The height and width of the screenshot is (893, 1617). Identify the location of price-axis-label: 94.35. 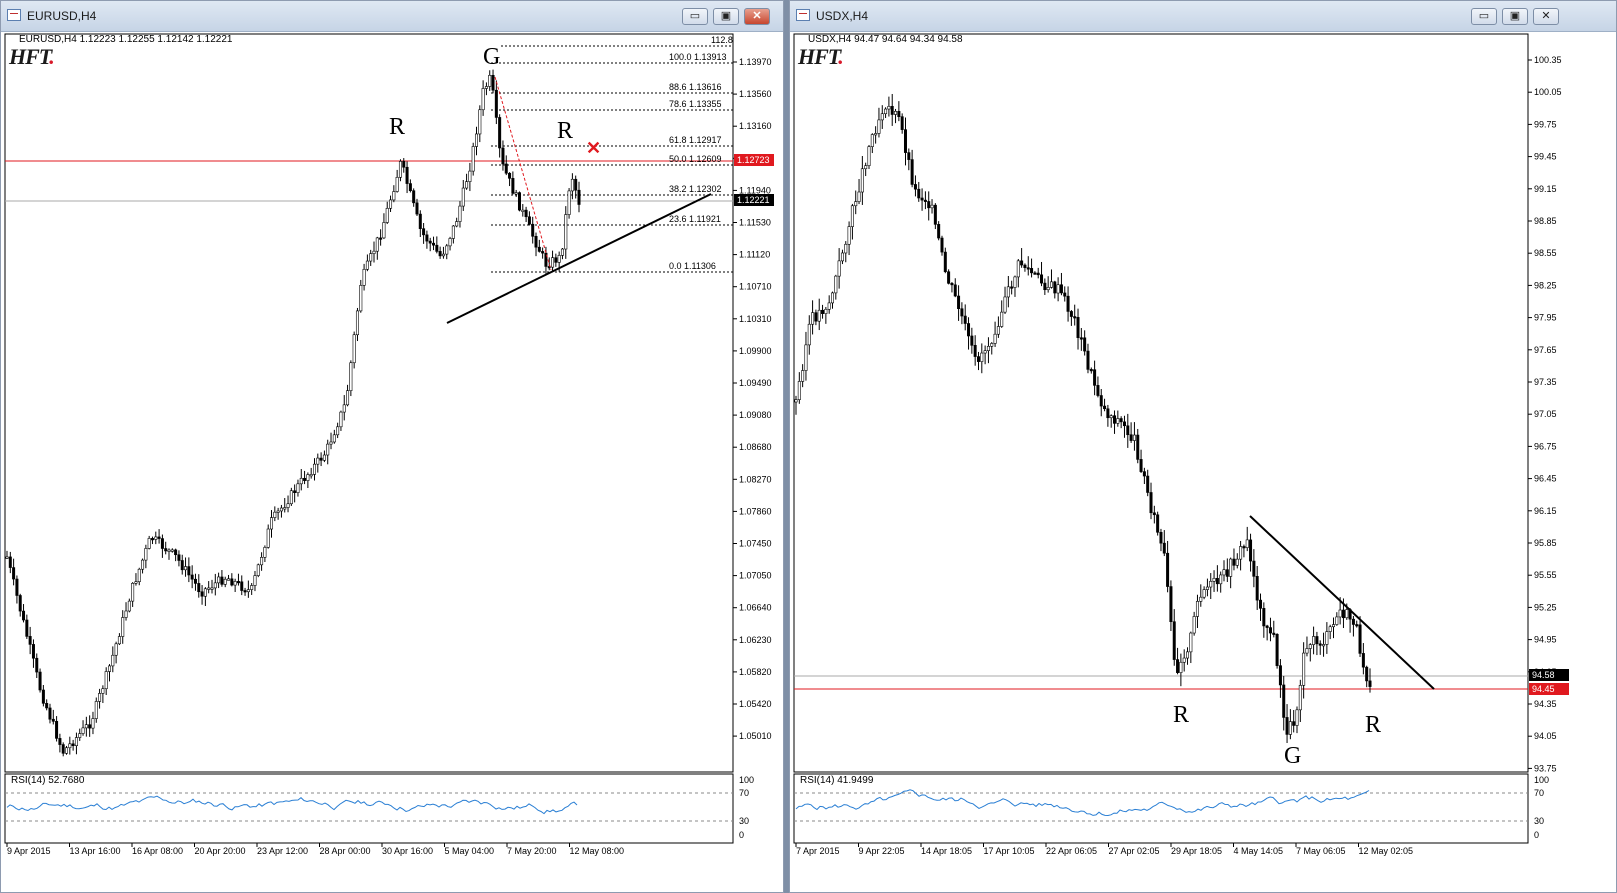
(1545, 704).